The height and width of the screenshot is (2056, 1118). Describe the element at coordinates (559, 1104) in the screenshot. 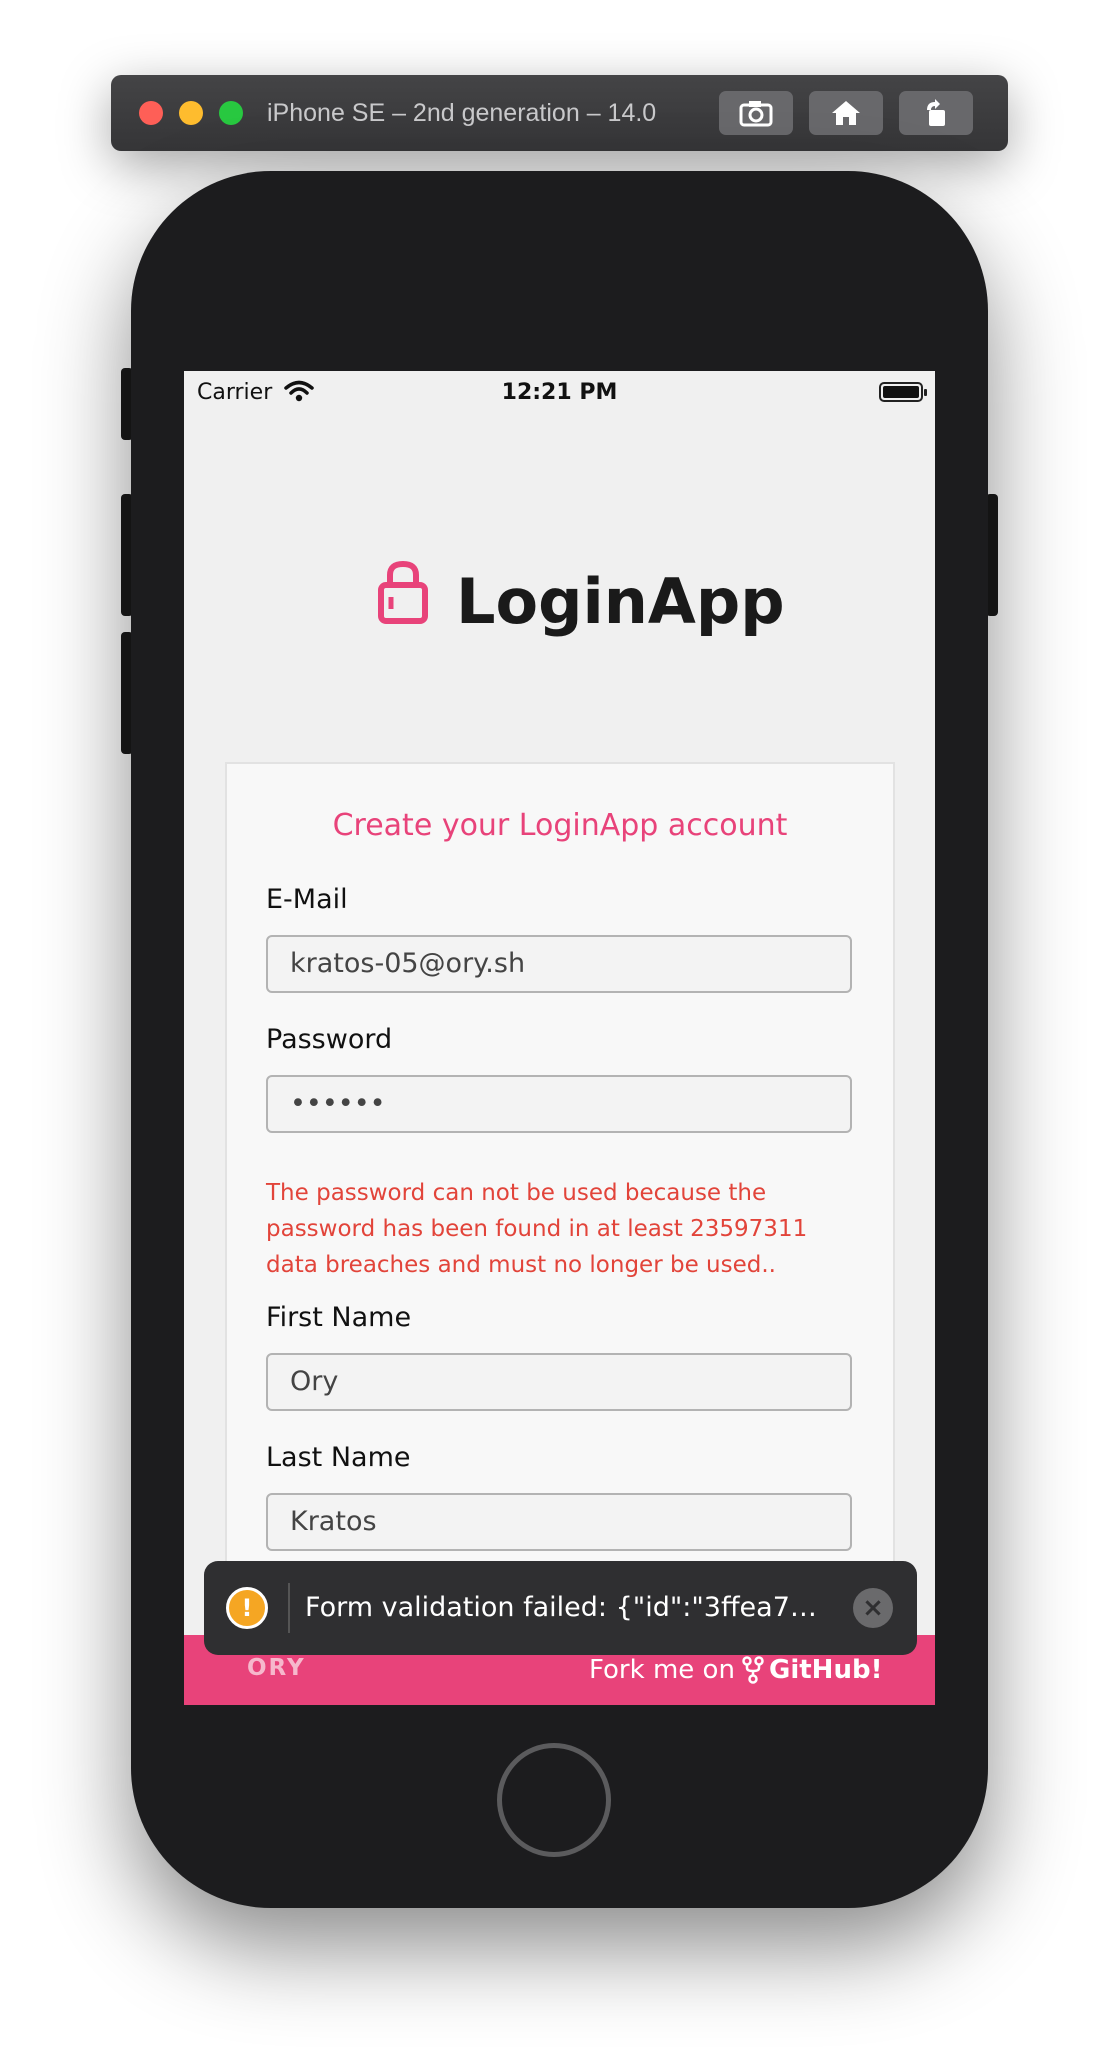

I see `password-field: ••••••` at that location.